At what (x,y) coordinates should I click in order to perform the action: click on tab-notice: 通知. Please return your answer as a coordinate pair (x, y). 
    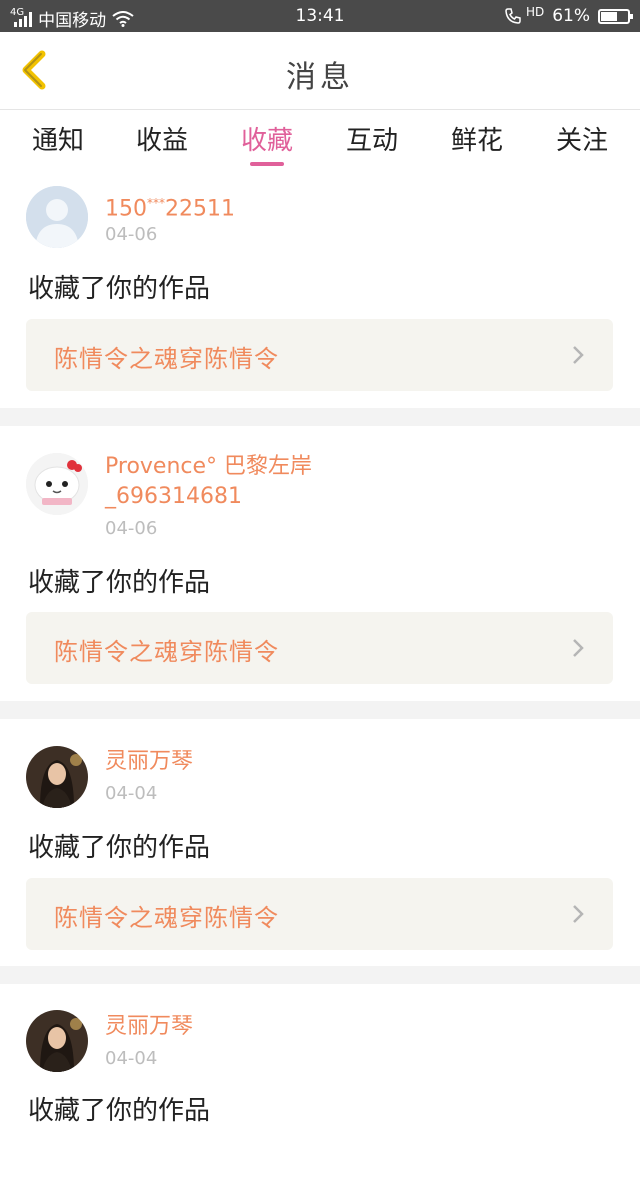
    Looking at the image, I should click on (58, 138).